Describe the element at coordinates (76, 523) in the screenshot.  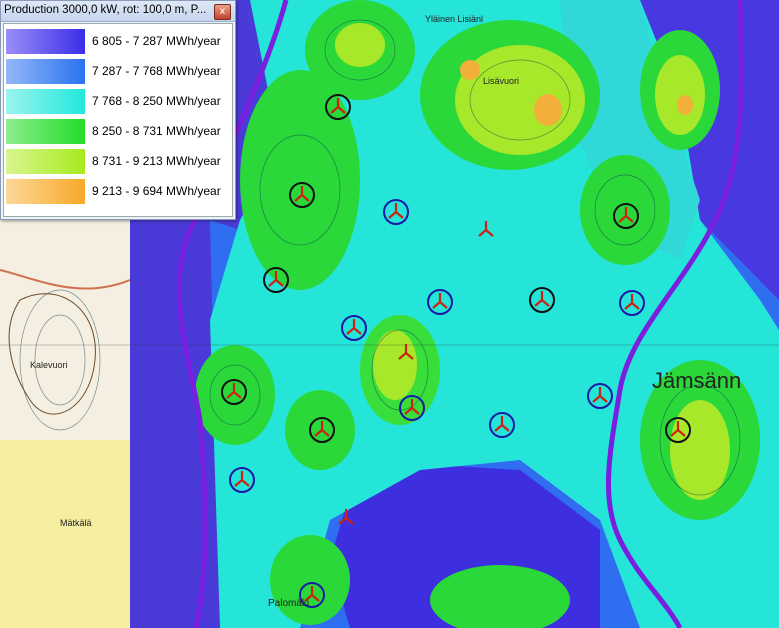
I see `left-place-label: Mätkälä` at that location.